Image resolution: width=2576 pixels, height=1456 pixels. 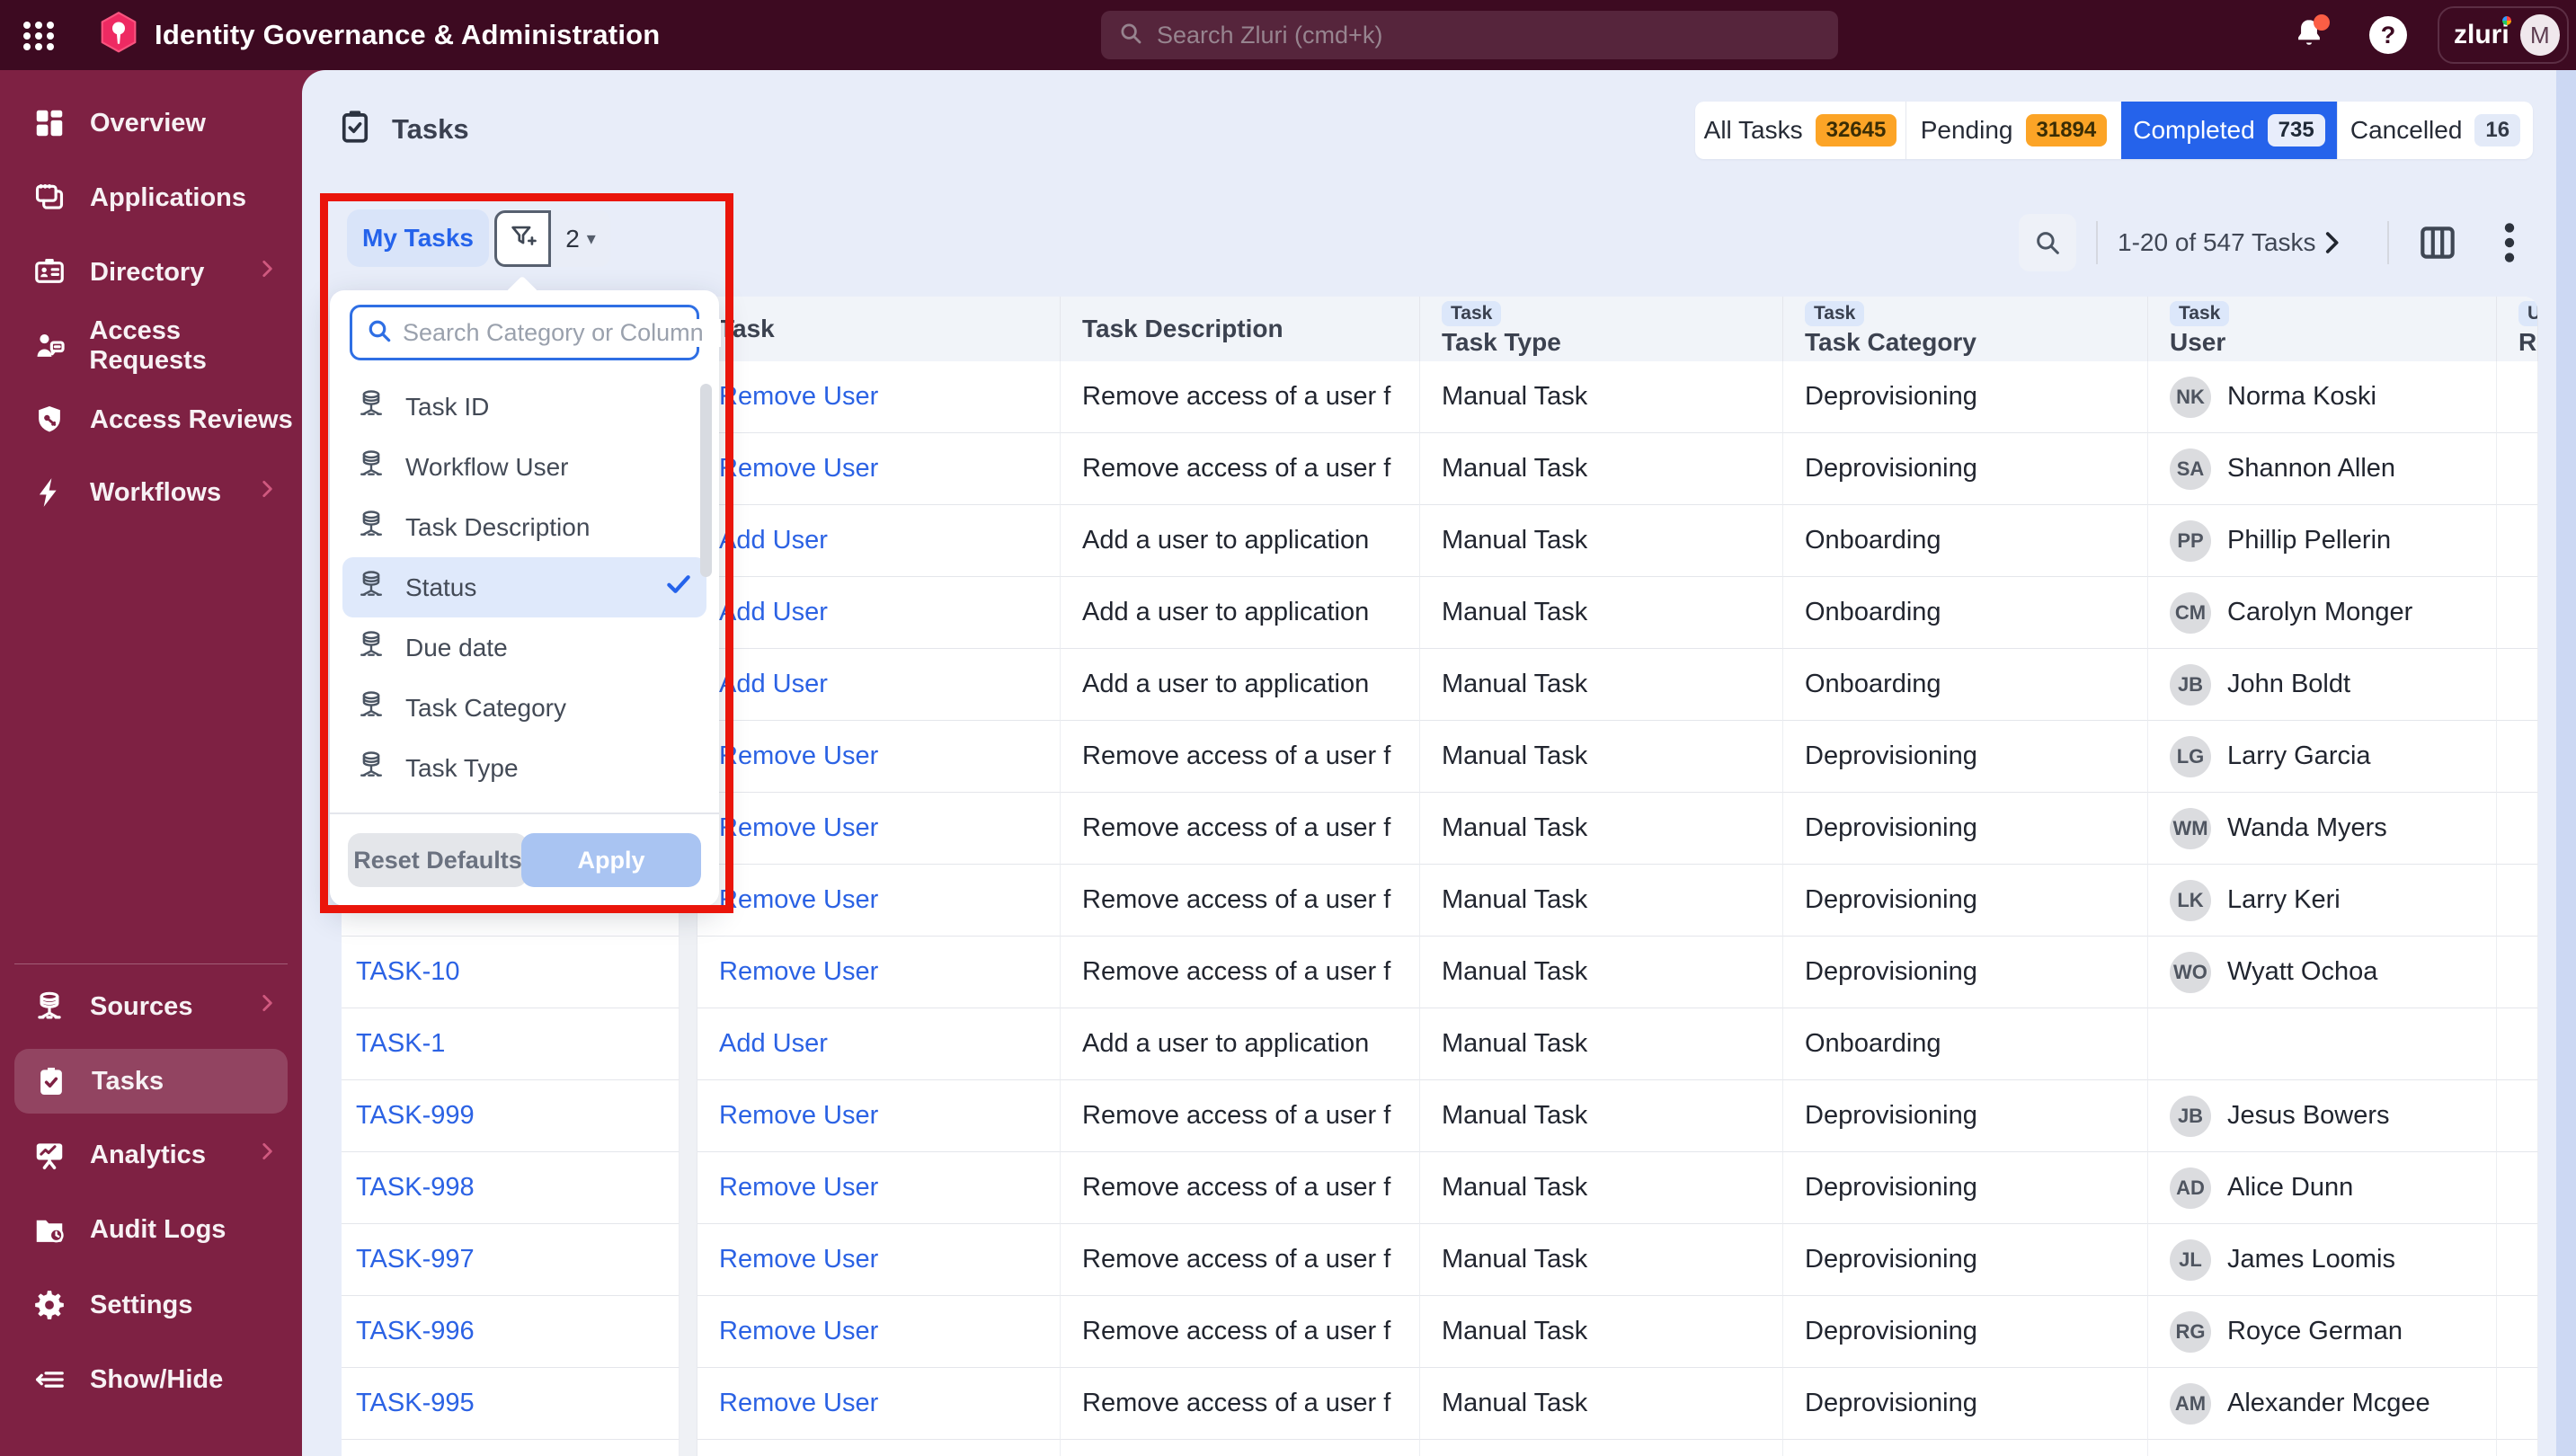 I want to click on cell-description: Add a user to application, so click(x=1240, y=685).